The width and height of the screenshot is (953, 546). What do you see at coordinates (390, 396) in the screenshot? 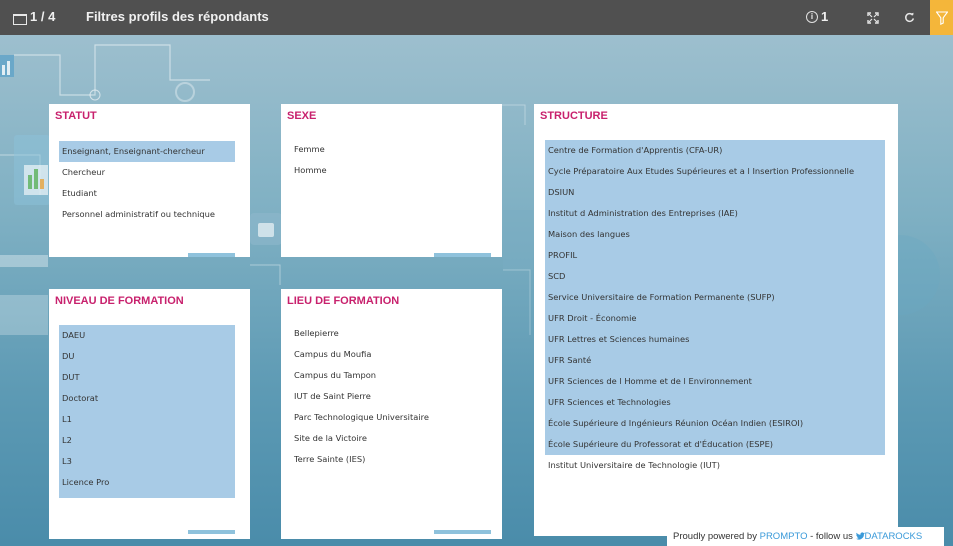
I see `filter-option-iut-saint-pierre: IUT de Saint Pierre` at bounding box center [390, 396].